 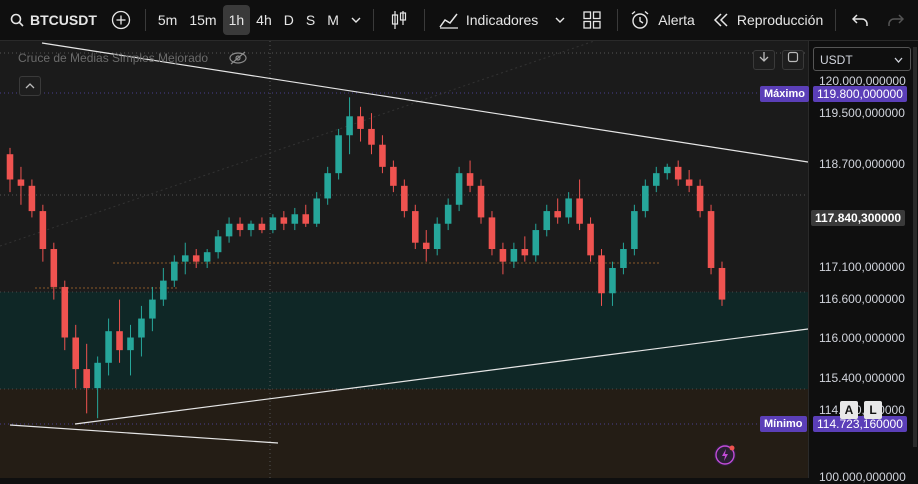 I want to click on arrow-down-icon, so click(x=764, y=57).